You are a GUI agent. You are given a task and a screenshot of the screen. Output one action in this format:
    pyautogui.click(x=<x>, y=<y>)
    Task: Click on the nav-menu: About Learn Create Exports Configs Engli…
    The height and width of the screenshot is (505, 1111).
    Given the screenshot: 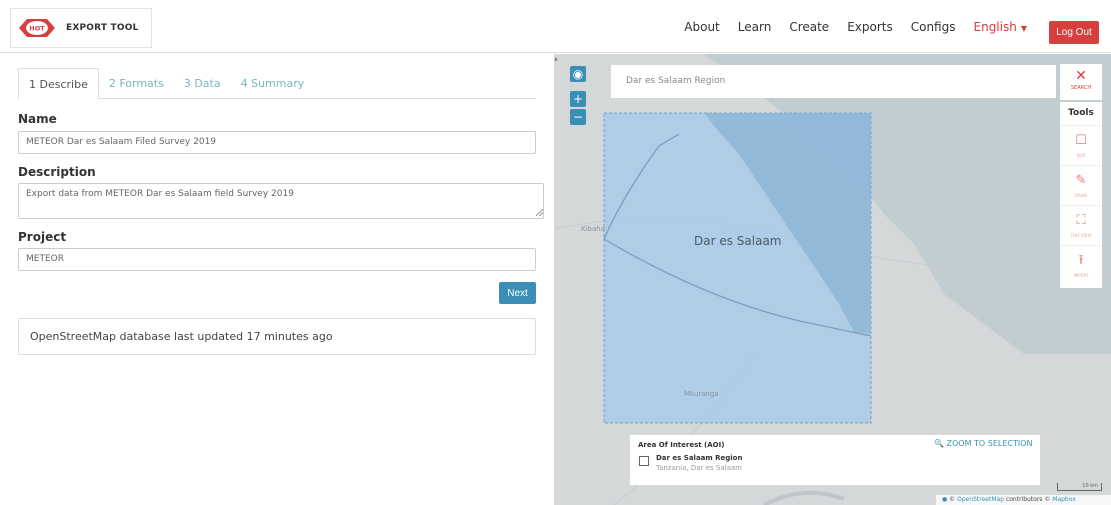 What is the action you would take?
    pyautogui.click(x=846, y=26)
    